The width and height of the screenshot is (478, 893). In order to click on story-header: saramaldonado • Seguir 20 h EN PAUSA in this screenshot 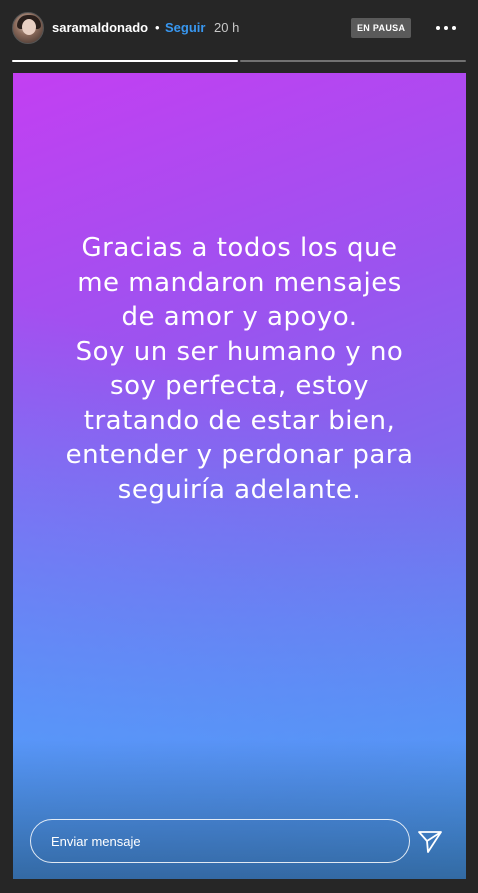, I will do `click(239, 28)`.